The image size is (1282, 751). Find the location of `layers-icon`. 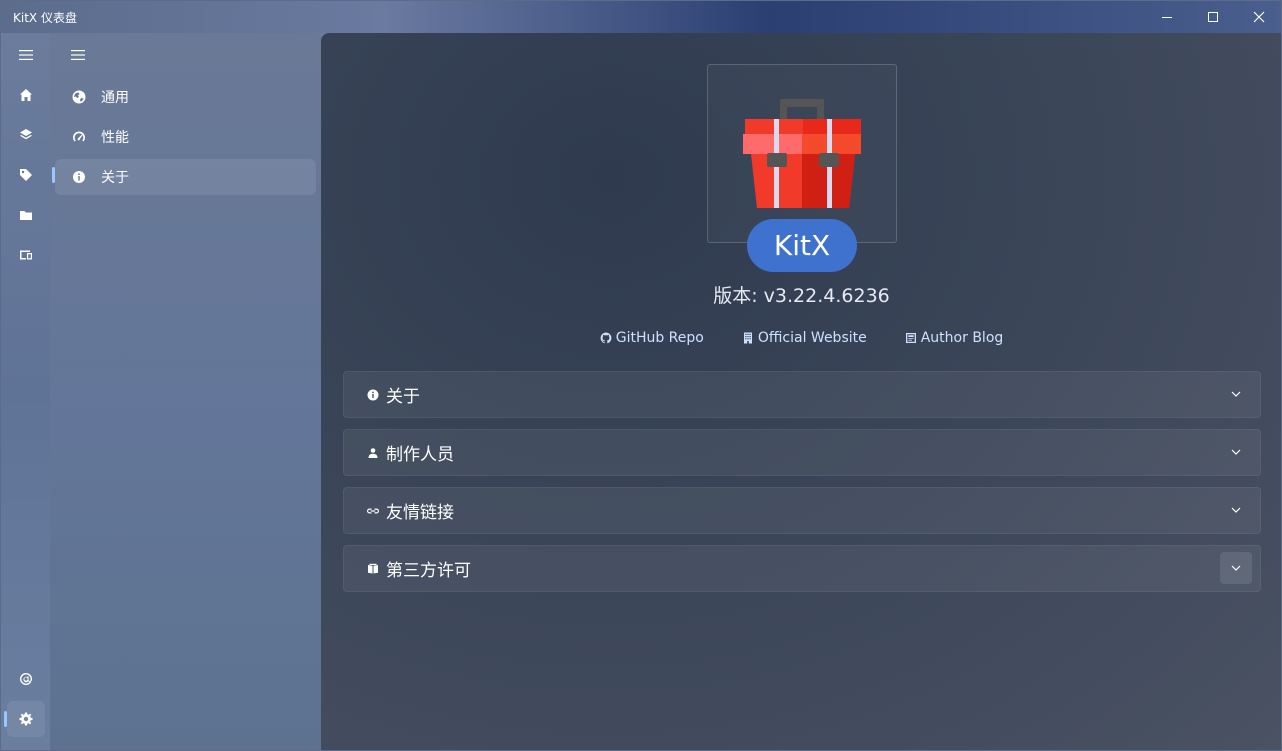

layers-icon is located at coordinates (26, 134).